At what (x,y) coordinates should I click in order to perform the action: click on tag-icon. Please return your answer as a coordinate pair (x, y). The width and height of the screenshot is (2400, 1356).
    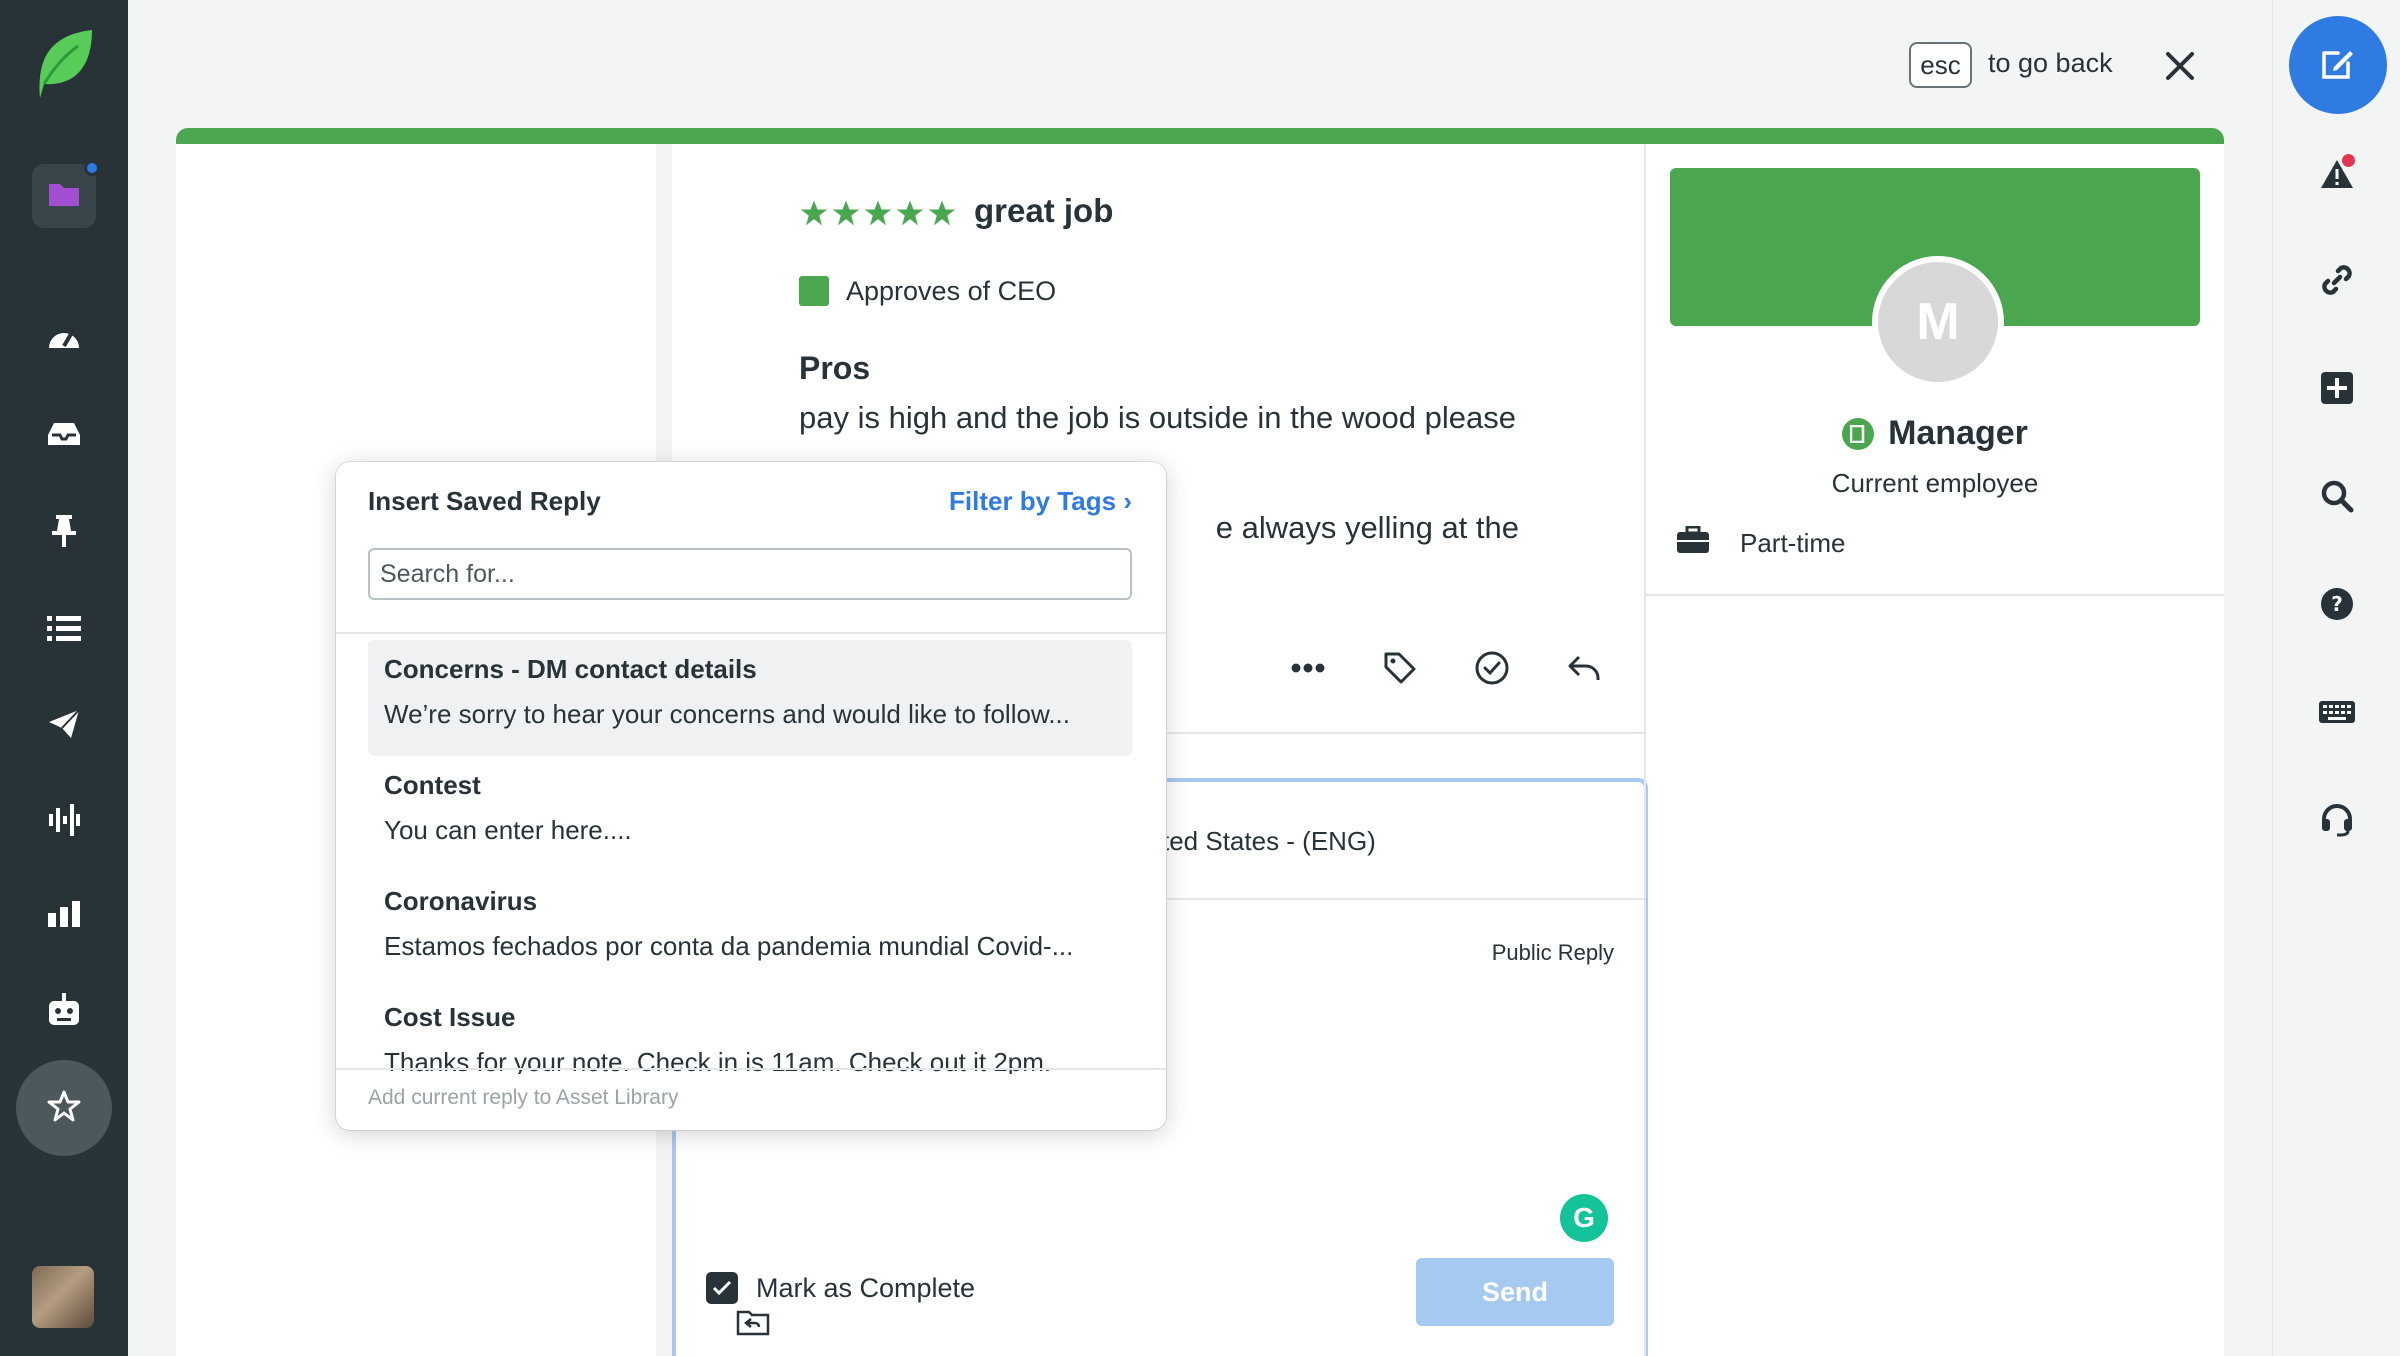
    Looking at the image, I should click on (1400, 668).